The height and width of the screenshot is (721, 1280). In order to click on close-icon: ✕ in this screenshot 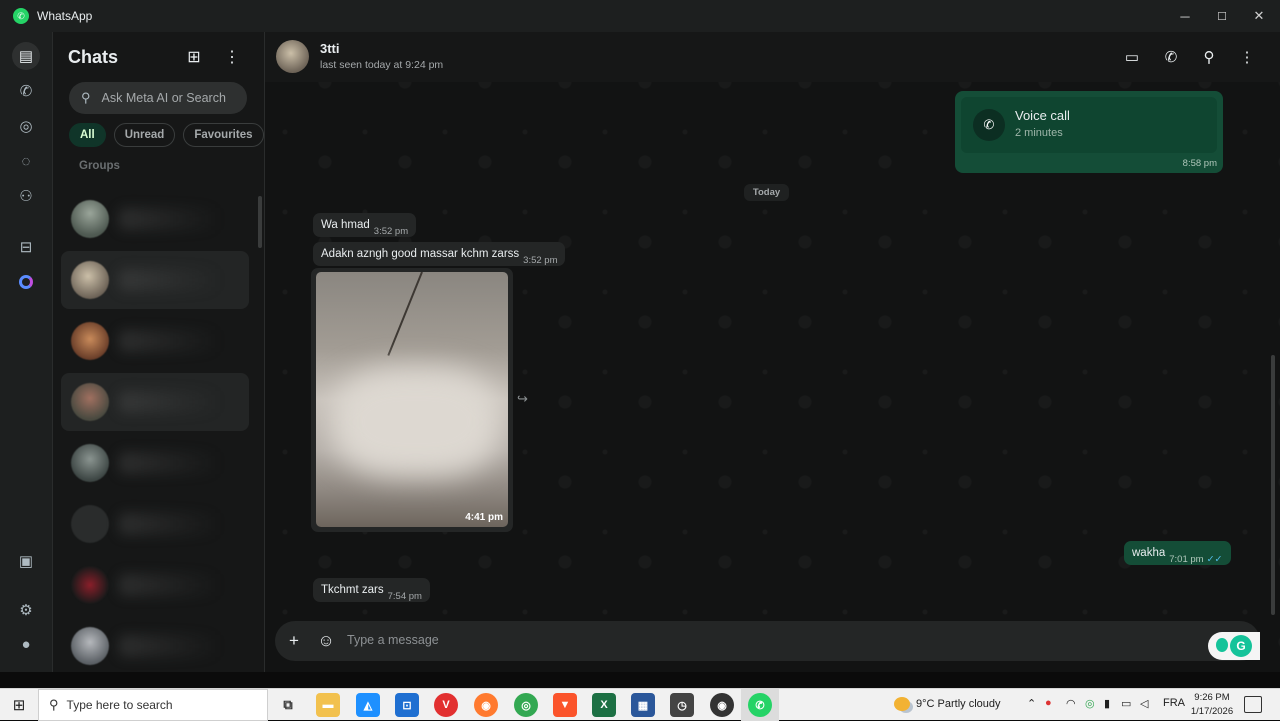, I will do `click(1259, 15)`.